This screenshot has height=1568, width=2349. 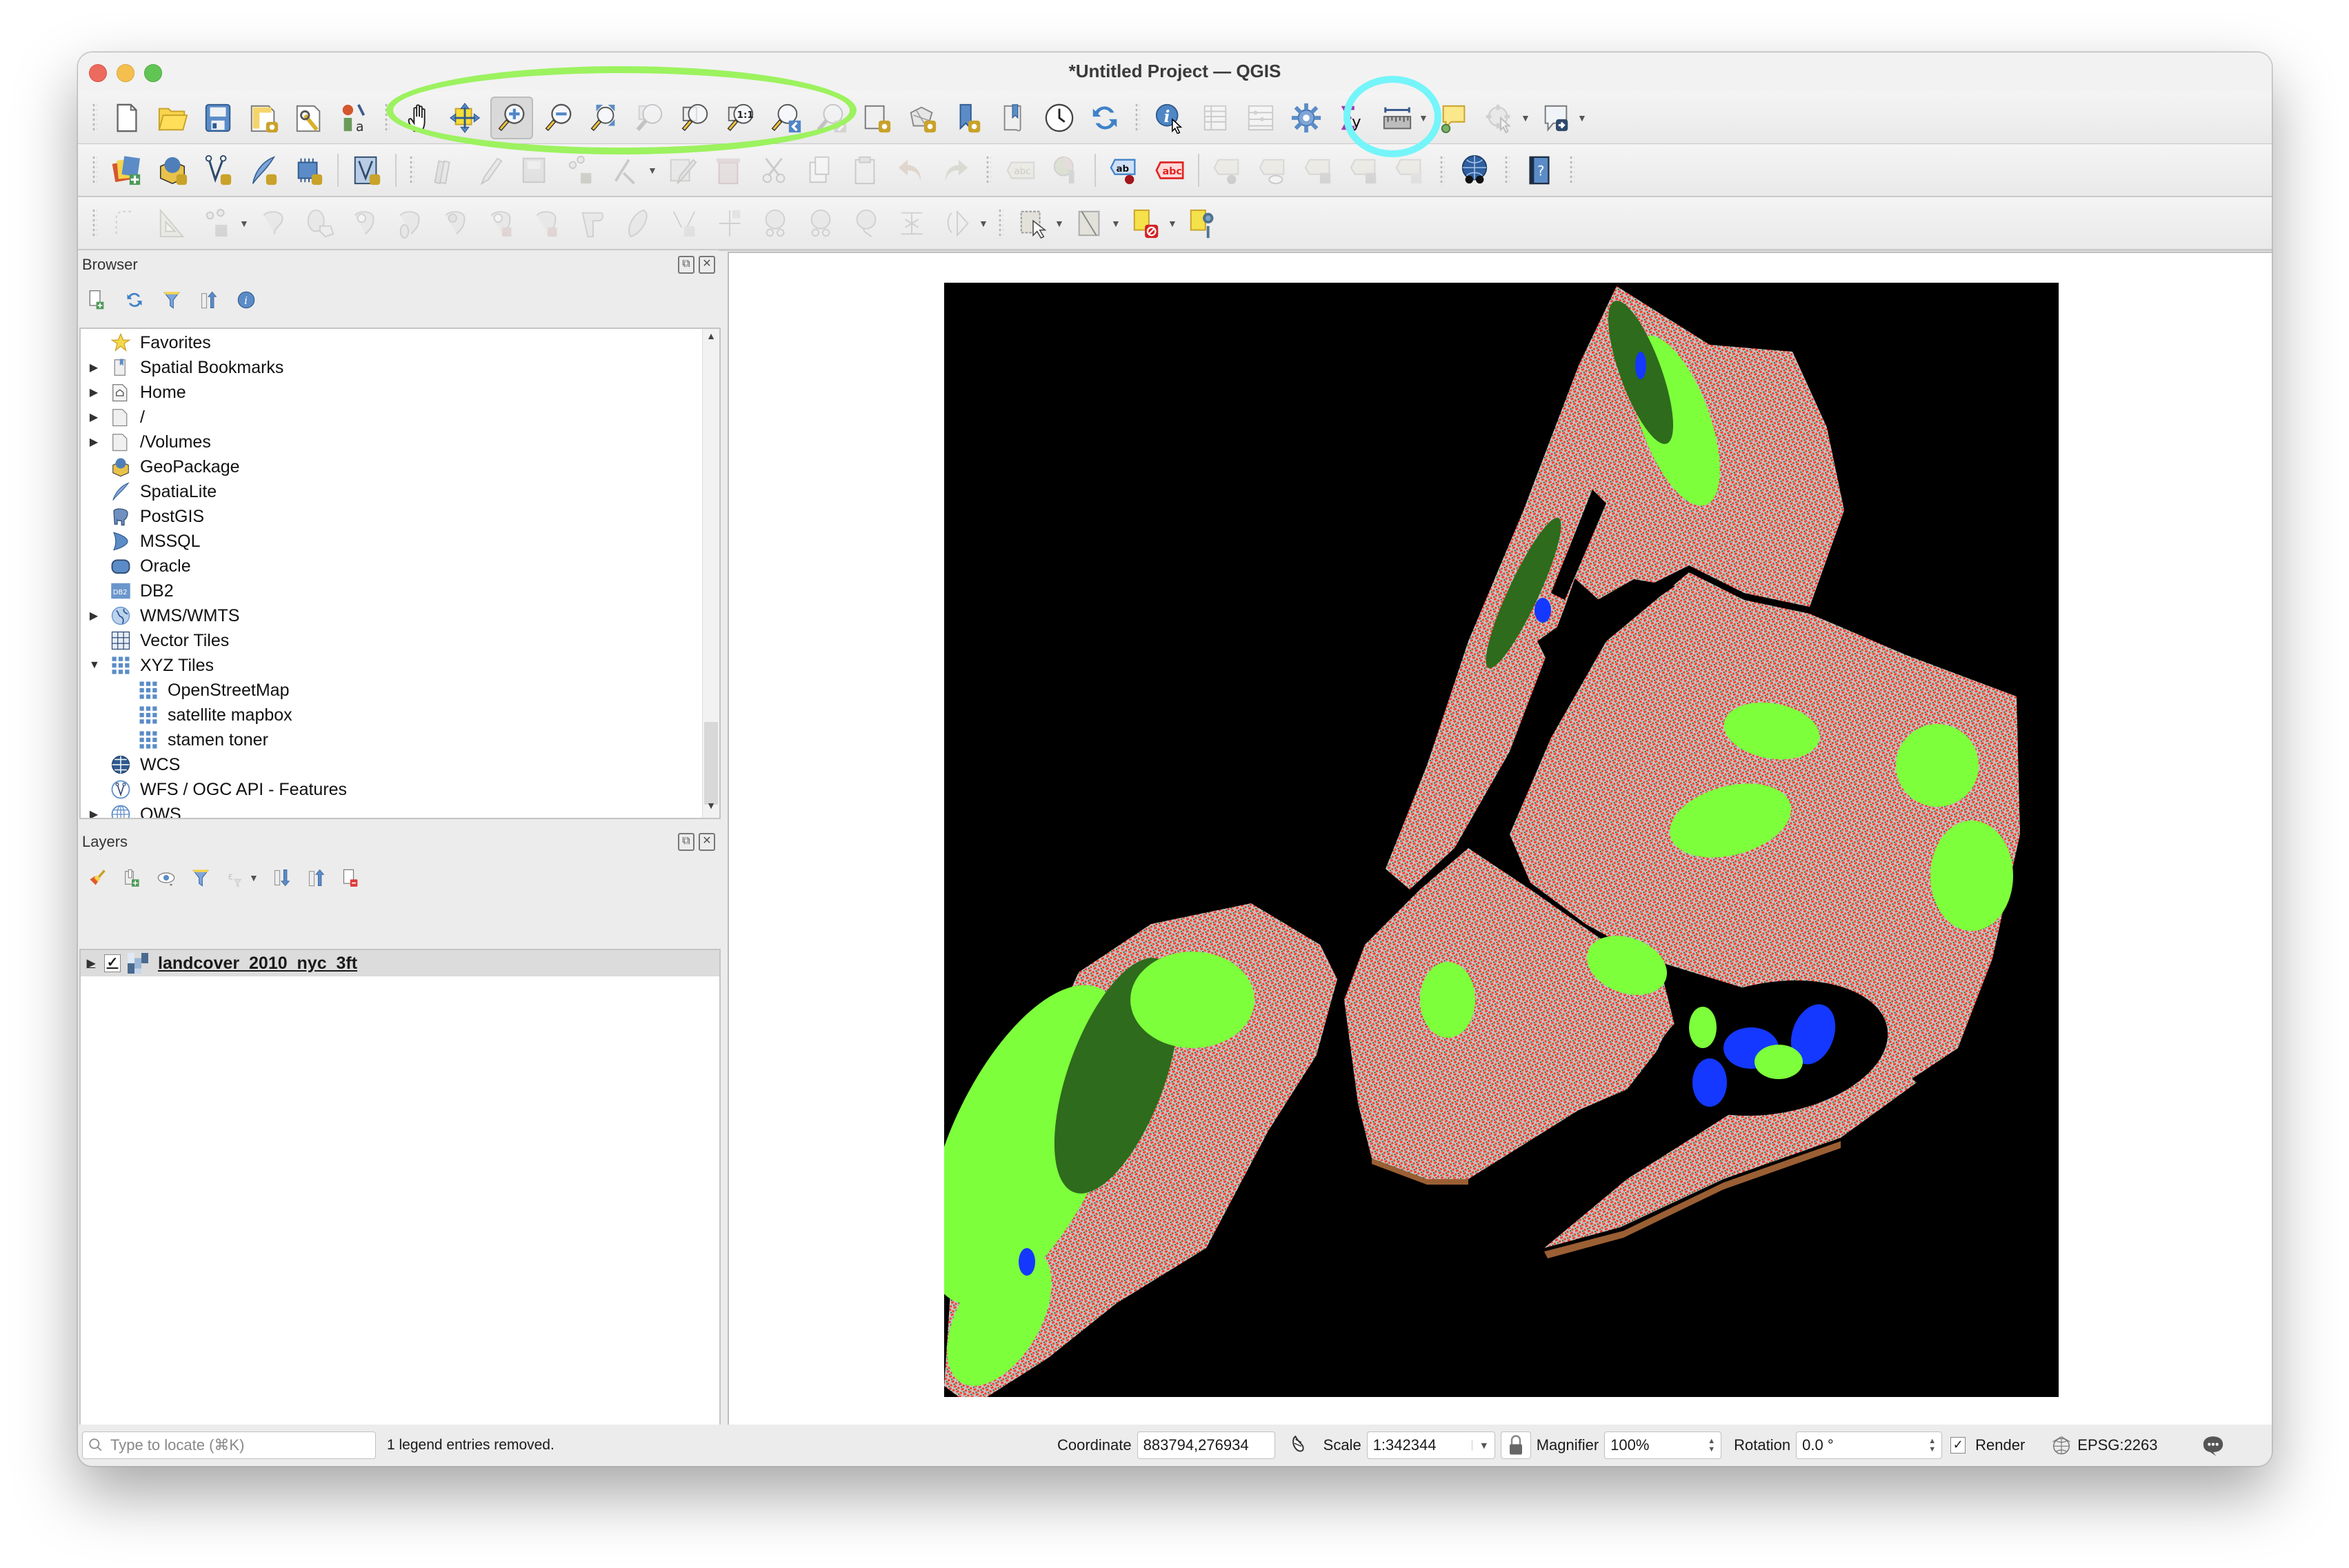 I want to click on add-selected-layers-button, so click(x=97, y=300).